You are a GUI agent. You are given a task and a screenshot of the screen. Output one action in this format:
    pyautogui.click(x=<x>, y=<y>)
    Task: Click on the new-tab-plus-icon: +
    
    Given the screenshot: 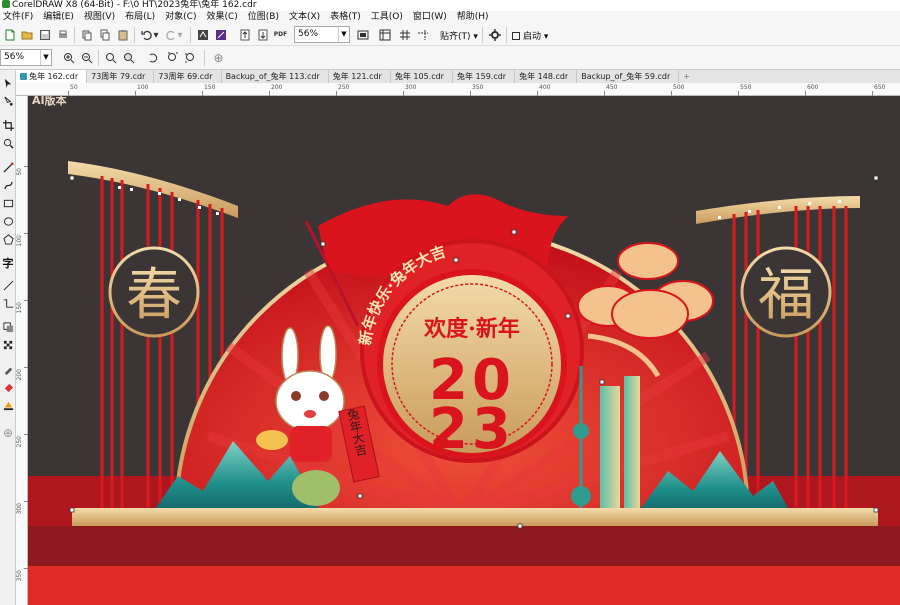 What is the action you would take?
    pyautogui.click(x=688, y=76)
    